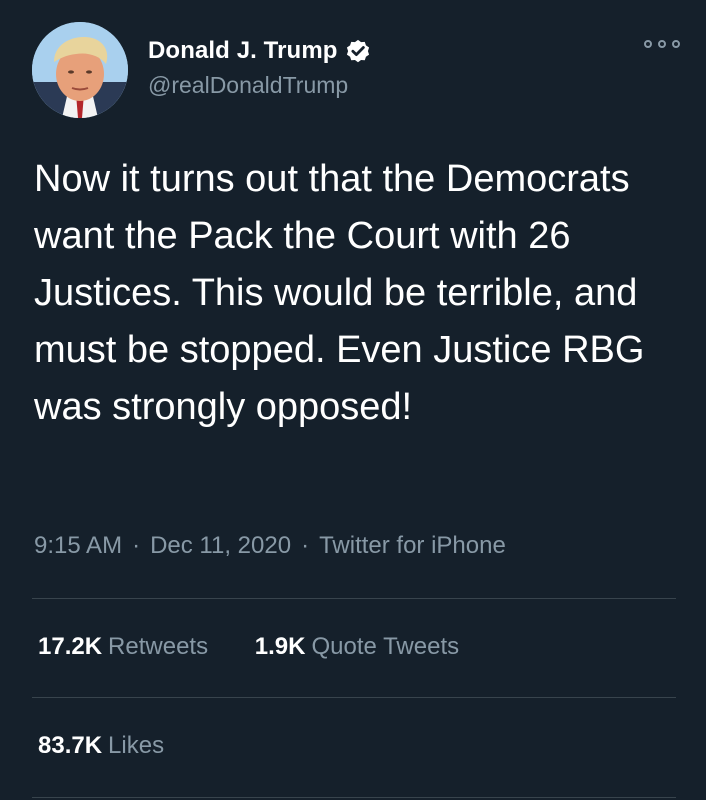  I want to click on likes-row: 83.7K Likes, so click(101, 746).